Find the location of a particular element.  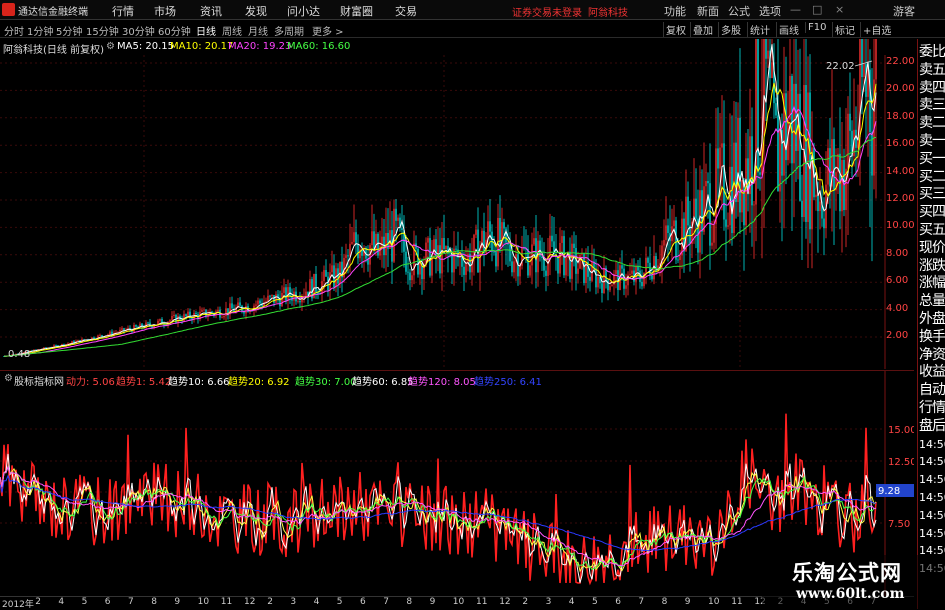

side-panel-item: 外盘 is located at coordinates (932, 319).